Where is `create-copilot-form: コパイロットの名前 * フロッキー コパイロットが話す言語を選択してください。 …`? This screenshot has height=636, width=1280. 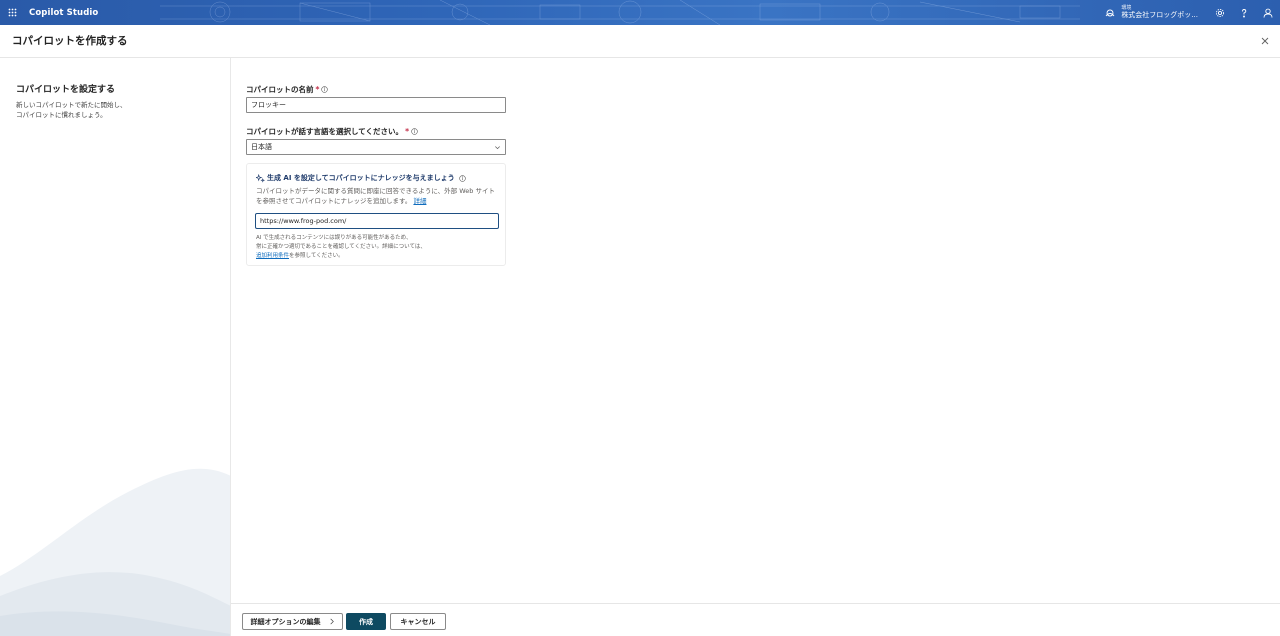
create-copilot-form: コパイロットの名前 * フロッキー コパイロットが話す言語を選択してください。 … is located at coordinates (377, 119).